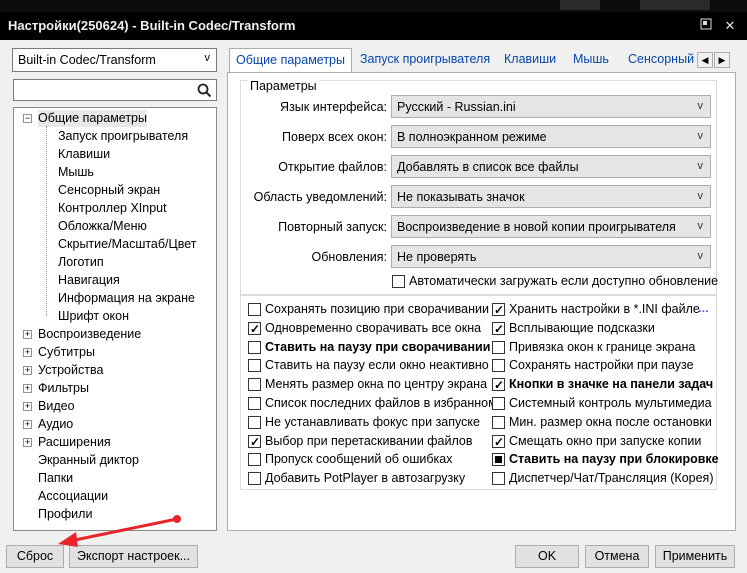  Describe the element at coordinates (35, 556) in the screenshot. I see `reset-button: Сброс` at that location.